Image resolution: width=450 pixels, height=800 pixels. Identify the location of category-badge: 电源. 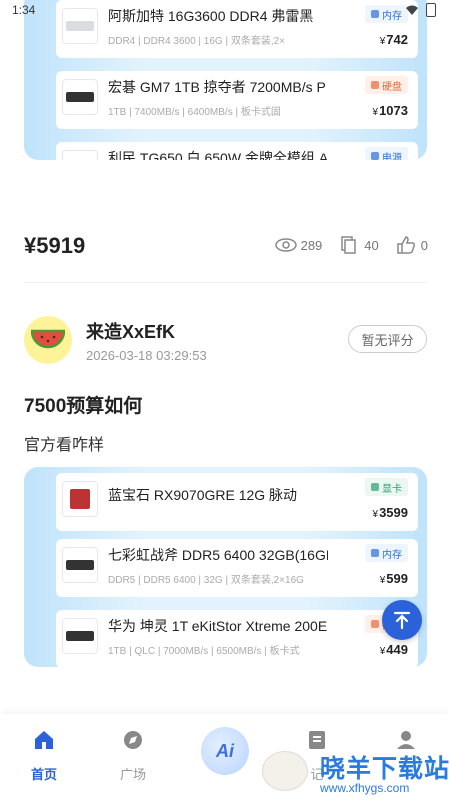
(386, 153).